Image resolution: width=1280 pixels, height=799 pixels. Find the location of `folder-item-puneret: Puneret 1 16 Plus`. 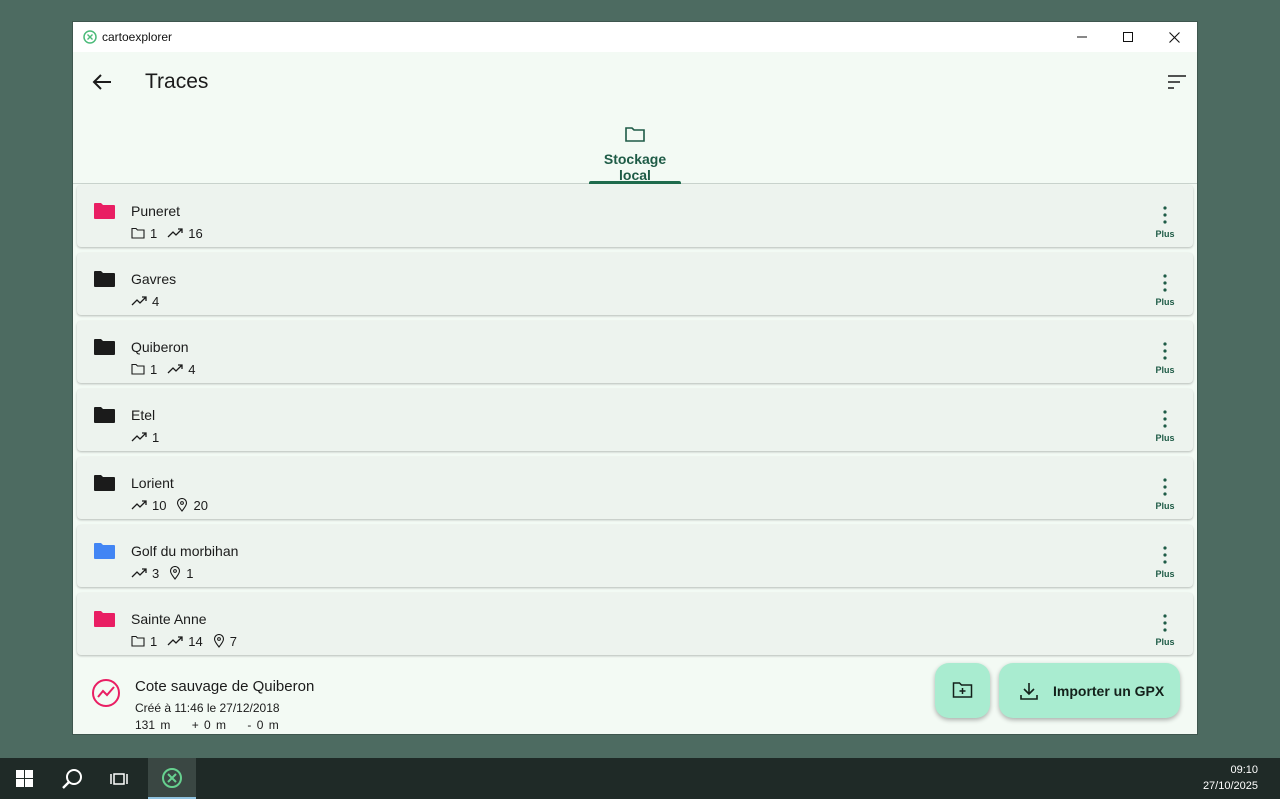

folder-item-puneret: Puneret 1 16 Plus is located at coordinates (635, 216).